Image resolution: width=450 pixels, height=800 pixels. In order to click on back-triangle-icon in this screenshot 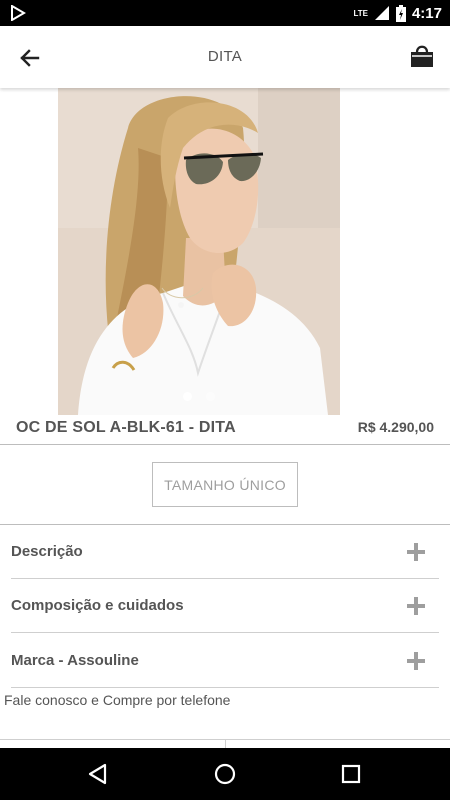, I will do `click(98, 774)`.